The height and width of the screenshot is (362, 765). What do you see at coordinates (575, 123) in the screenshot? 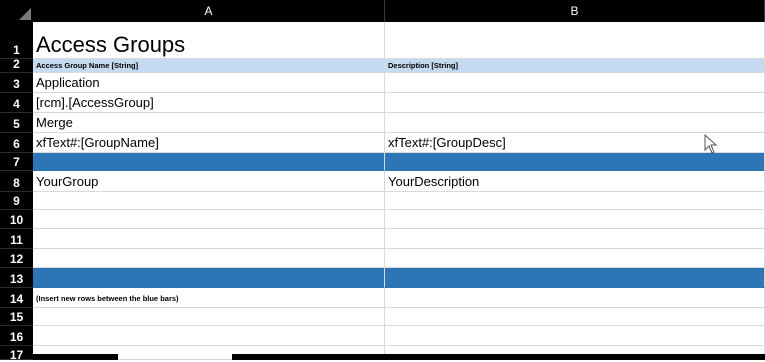
I see `cell-b5` at bounding box center [575, 123].